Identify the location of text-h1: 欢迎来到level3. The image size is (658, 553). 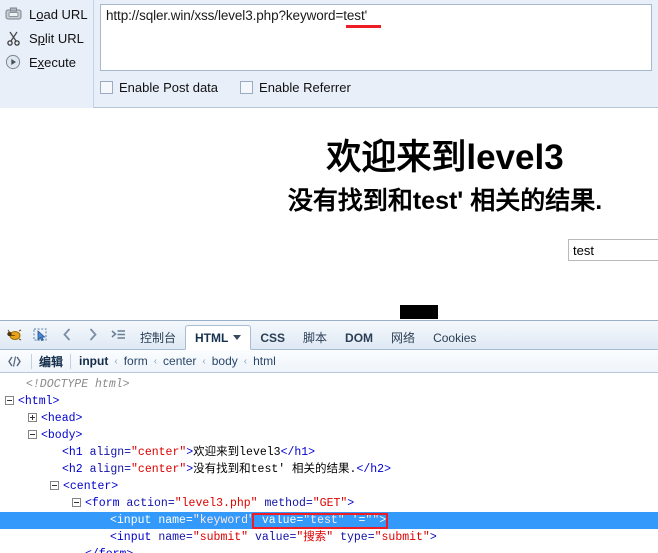
(237, 452).